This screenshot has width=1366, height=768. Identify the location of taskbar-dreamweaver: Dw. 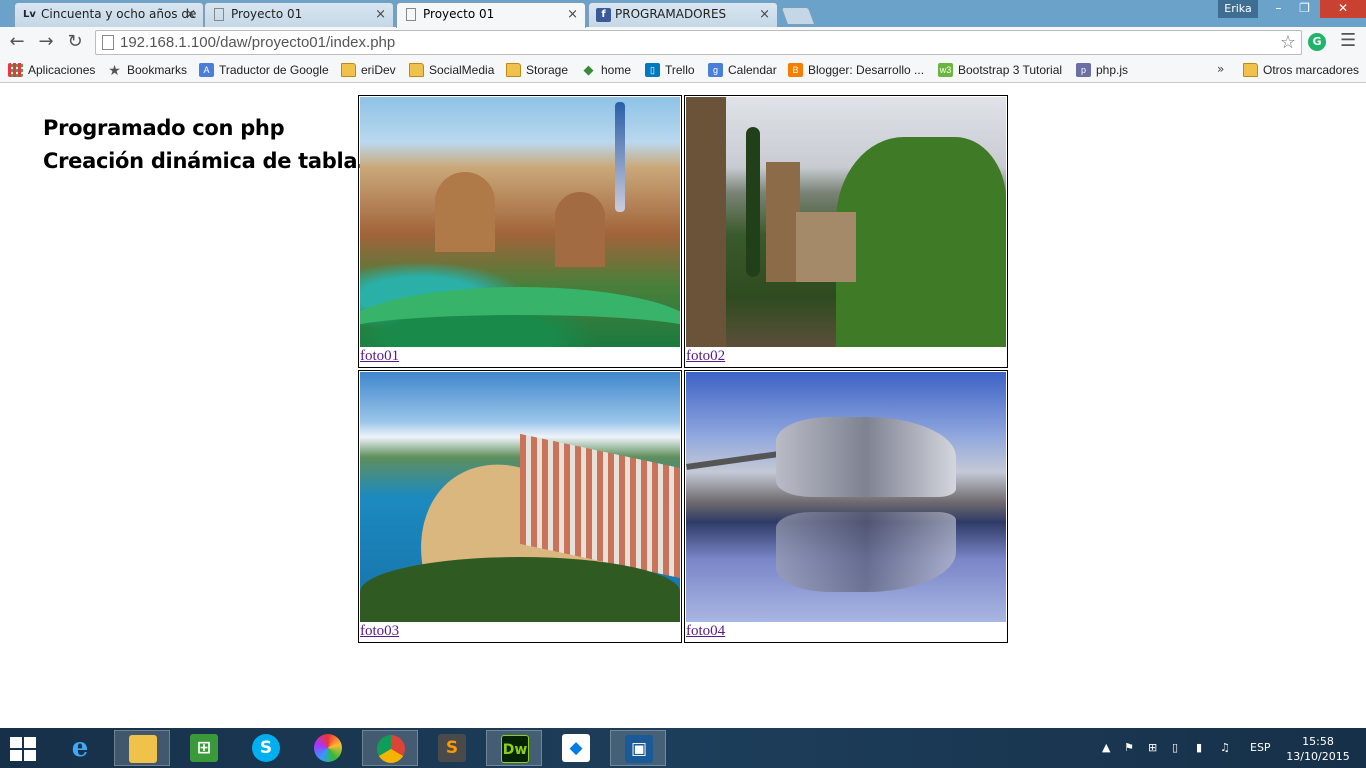
(514, 748).